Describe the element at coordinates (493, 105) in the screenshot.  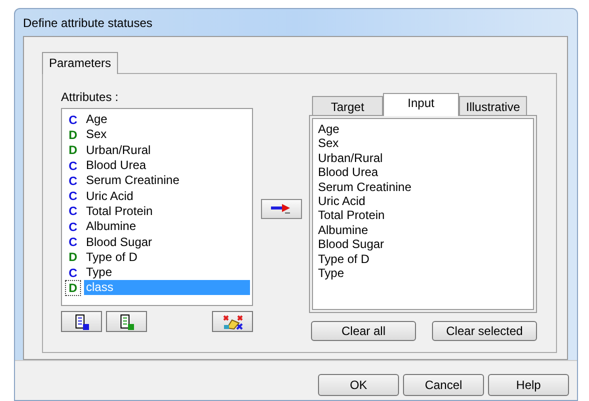
I see `tab: Illustrative` at that location.